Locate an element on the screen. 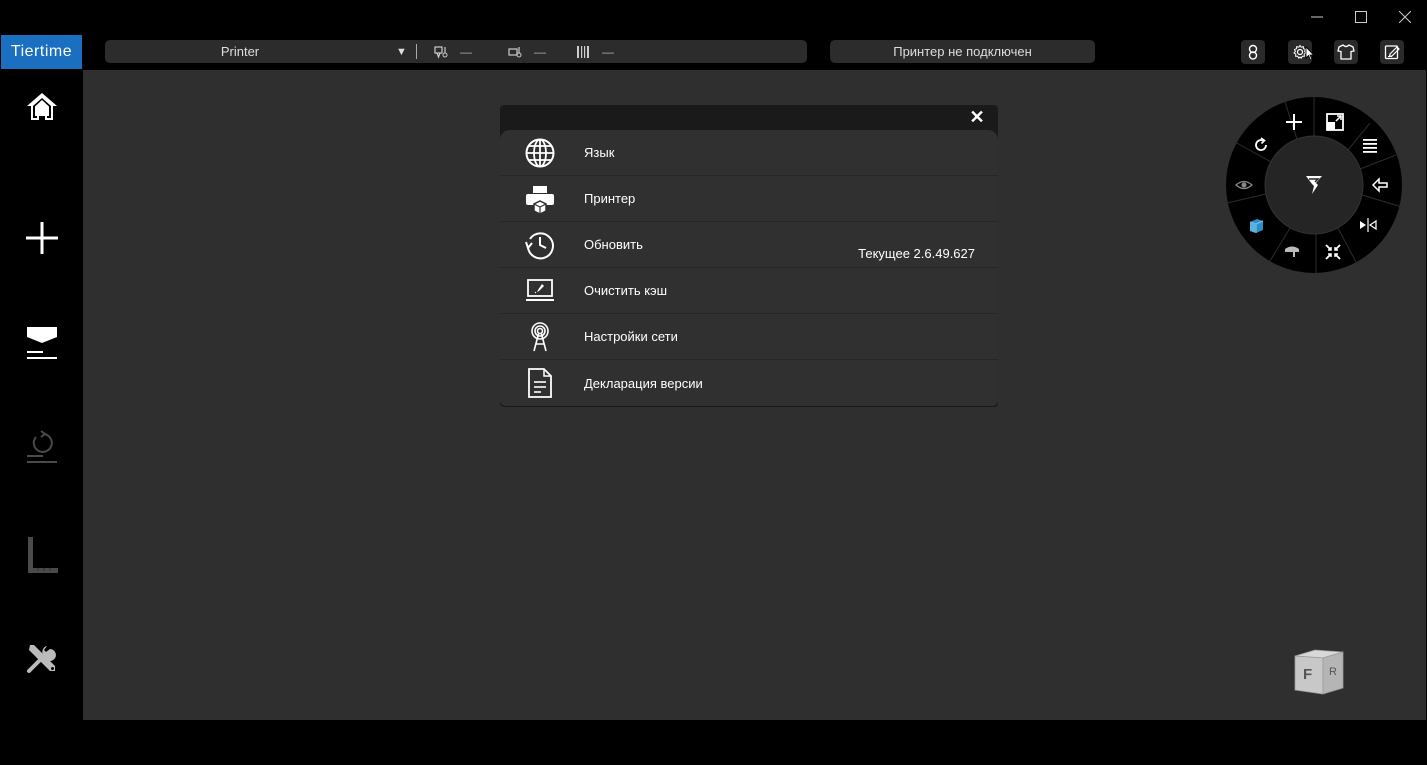  printer-select: Printer is located at coordinates (240, 51).